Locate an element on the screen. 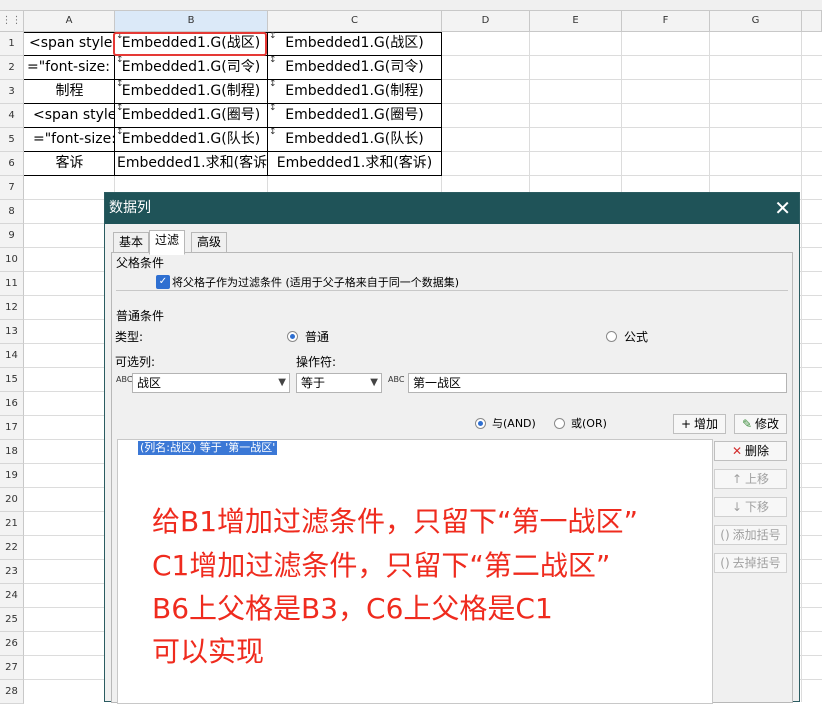 The image size is (822, 704). cell-b4-text: Embedded1.G(圈号) is located at coordinates (191, 115).